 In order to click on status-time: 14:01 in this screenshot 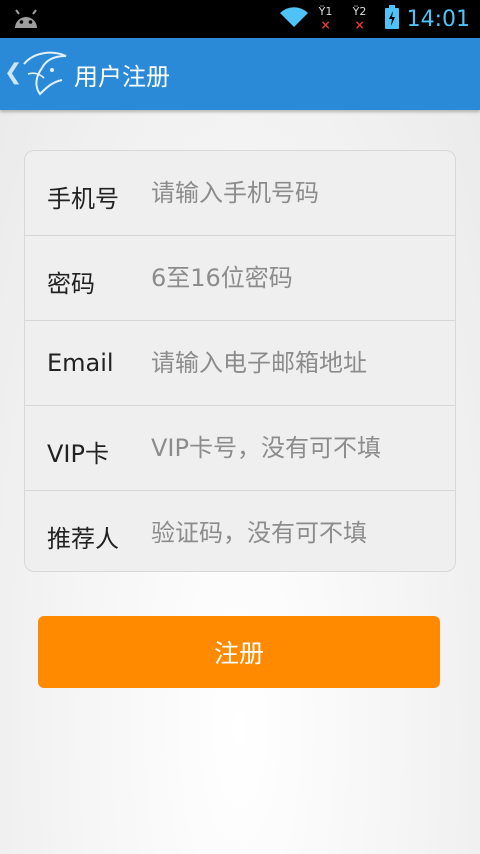, I will do `click(438, 19)`.